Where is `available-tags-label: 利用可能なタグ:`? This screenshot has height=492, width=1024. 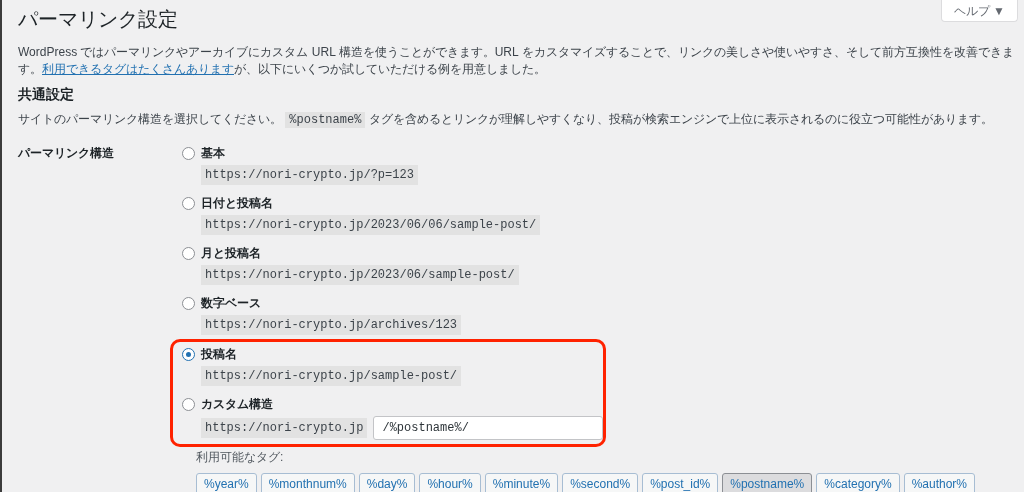 available-tags-label: 利用可能なタグ: is located at coordinates (240, 457).